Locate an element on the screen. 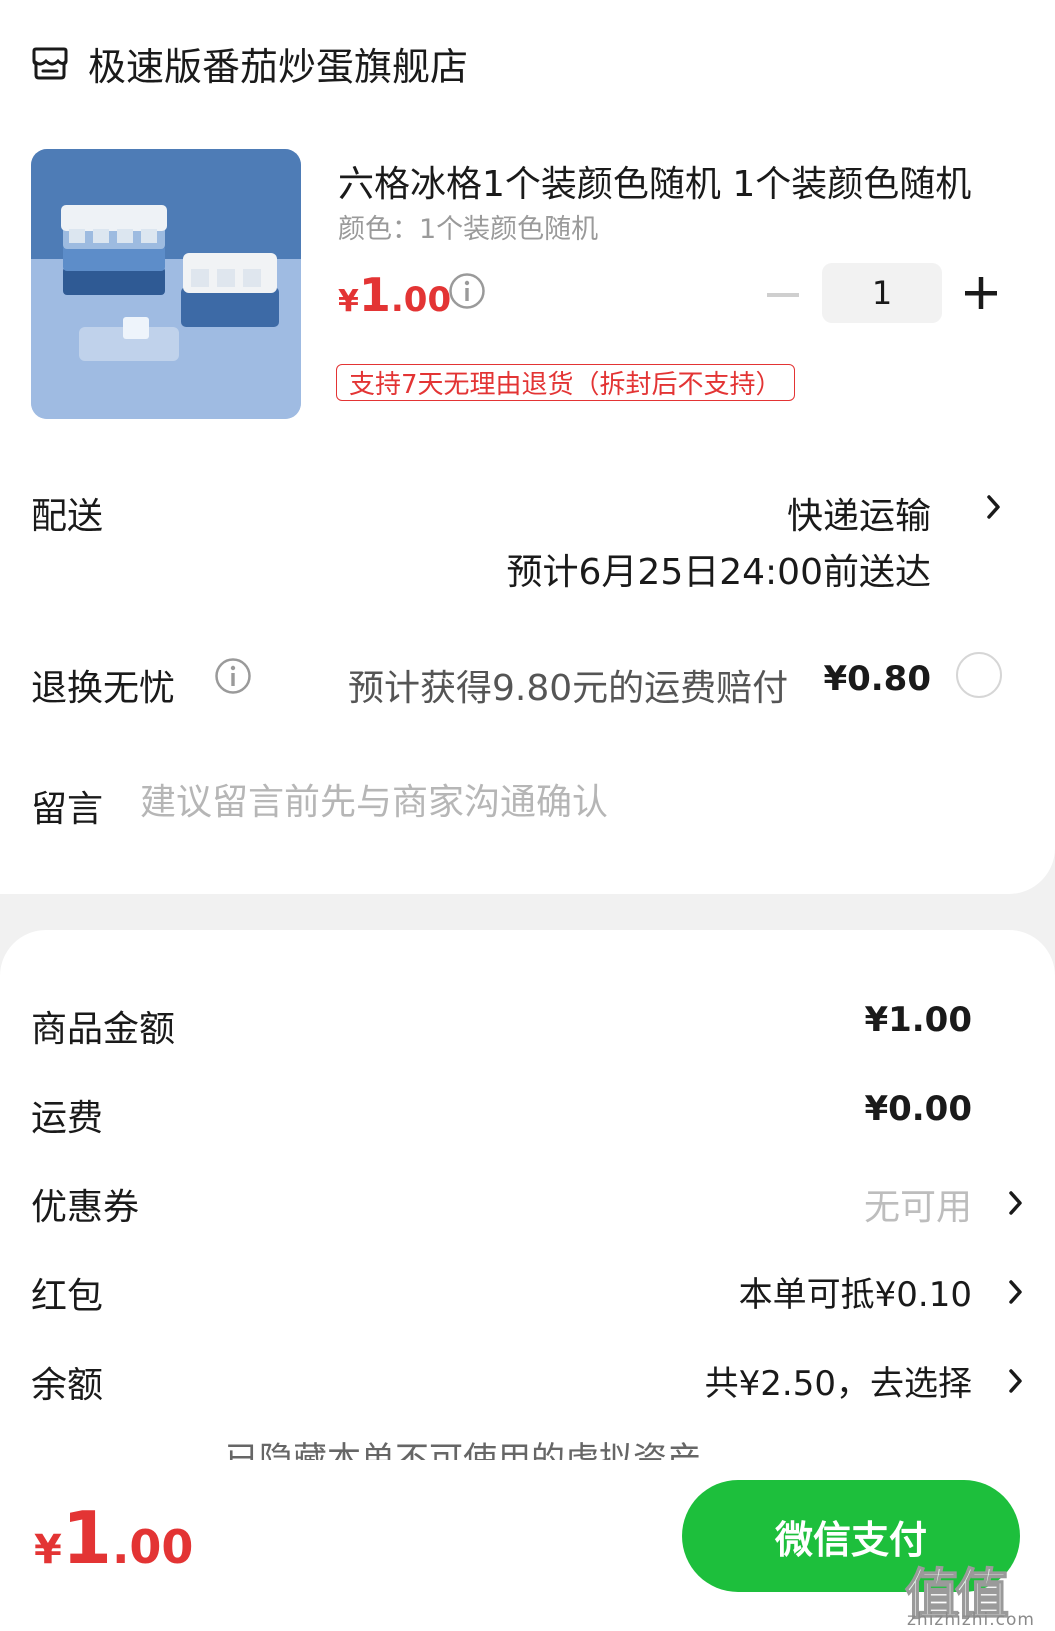  total-price: ¥ 1 .00 is located at coordinates (113, 1538).